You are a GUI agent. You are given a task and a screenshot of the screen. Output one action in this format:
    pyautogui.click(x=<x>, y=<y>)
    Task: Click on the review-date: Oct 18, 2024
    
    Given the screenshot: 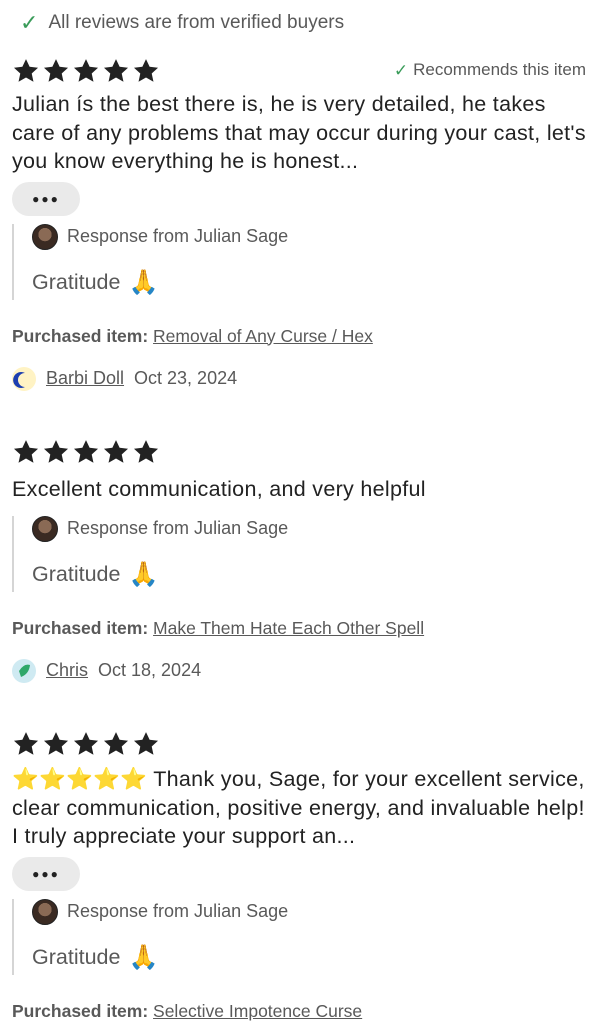 What is the action you would take?
    pyautogui.click(x=150, y=670)
    